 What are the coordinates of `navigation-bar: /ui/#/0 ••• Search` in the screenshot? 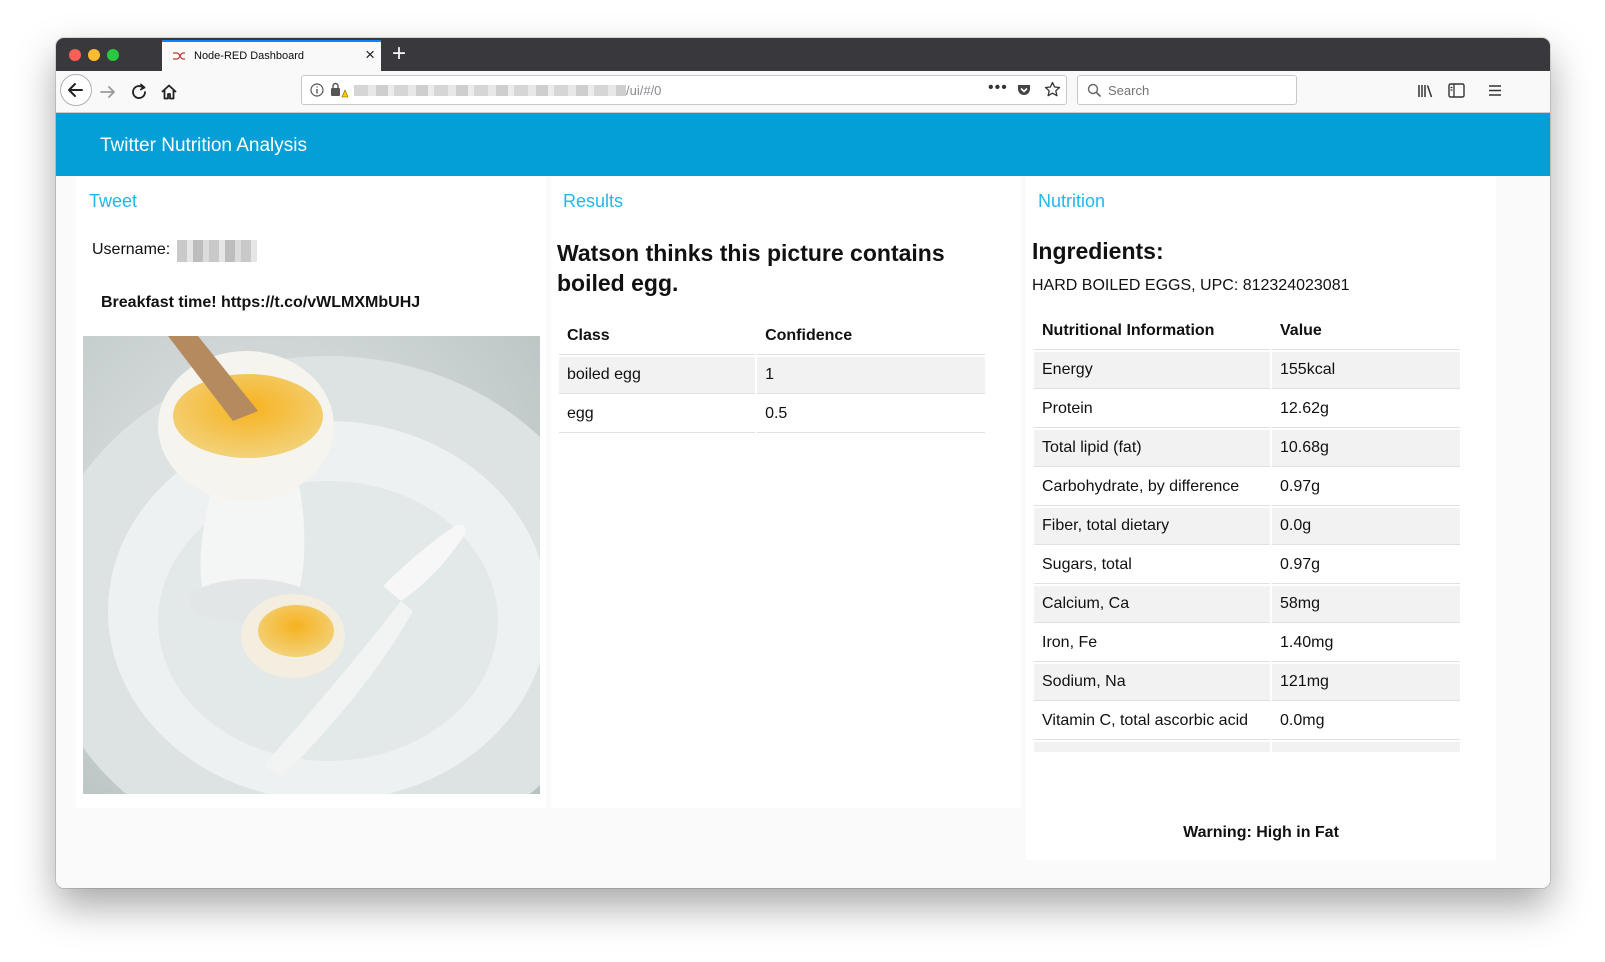 It's located at (803, 92).